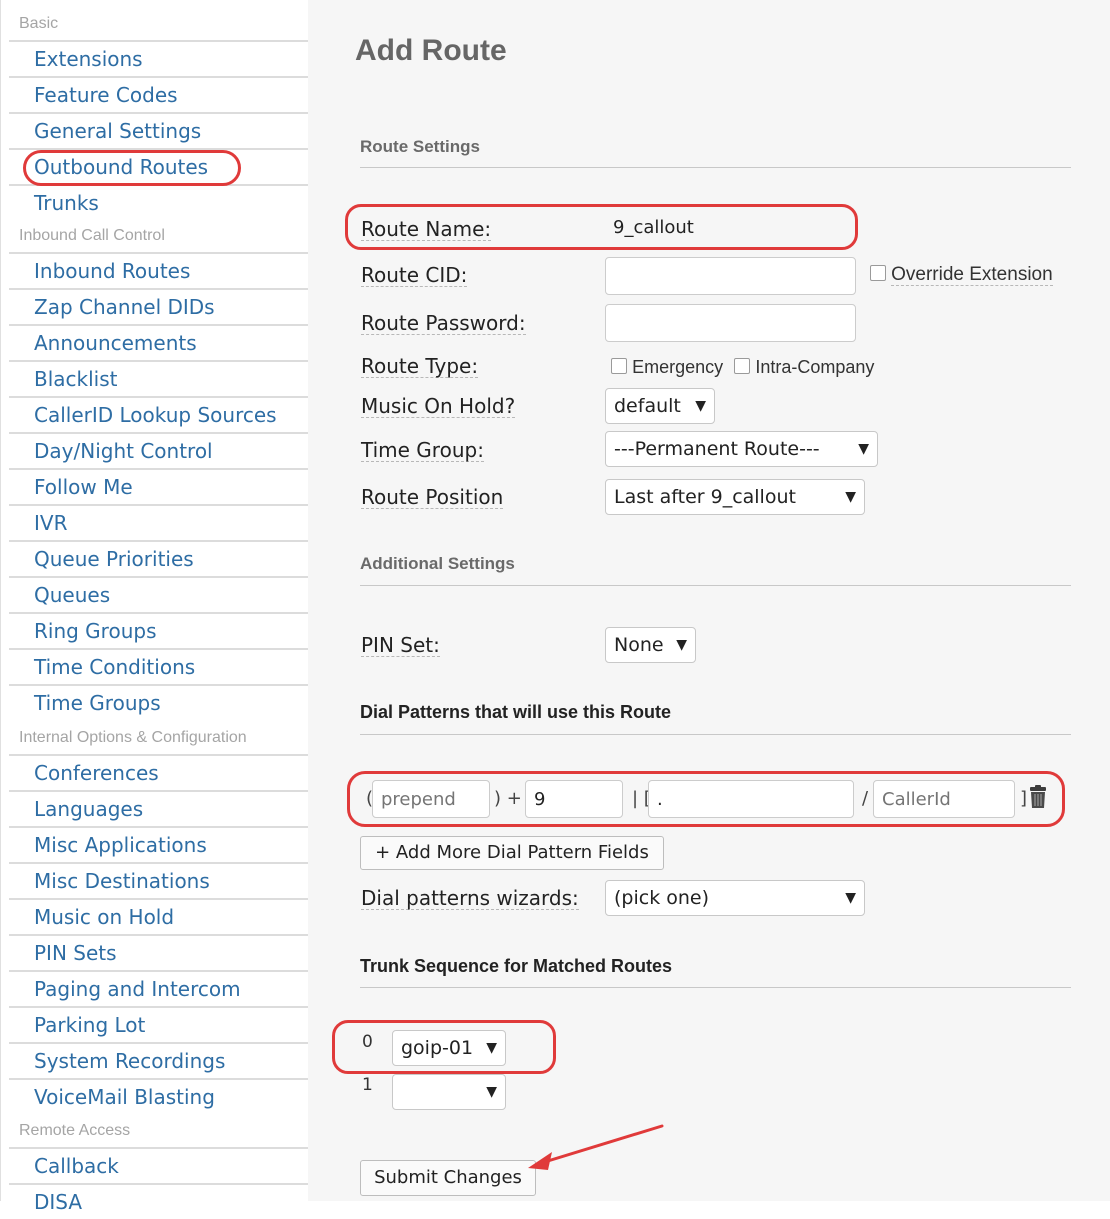 The image size is (1110, 1219). What do you see at coordinates (574, 799) in the screenshot?
I see `prefix-input` at bounding box center [574, 799].